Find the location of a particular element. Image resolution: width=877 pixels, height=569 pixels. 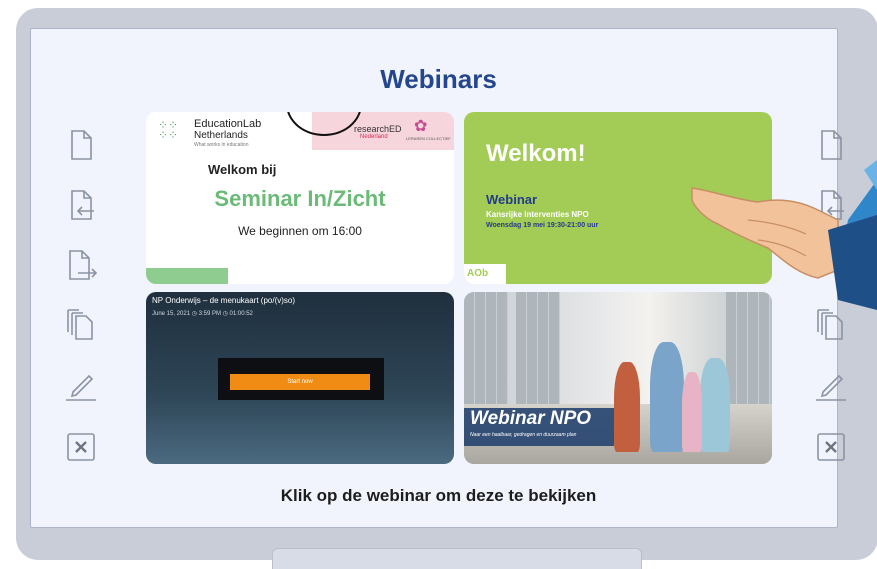

card-title: Seminar In/Zicht is located at coordinates (300, 198).